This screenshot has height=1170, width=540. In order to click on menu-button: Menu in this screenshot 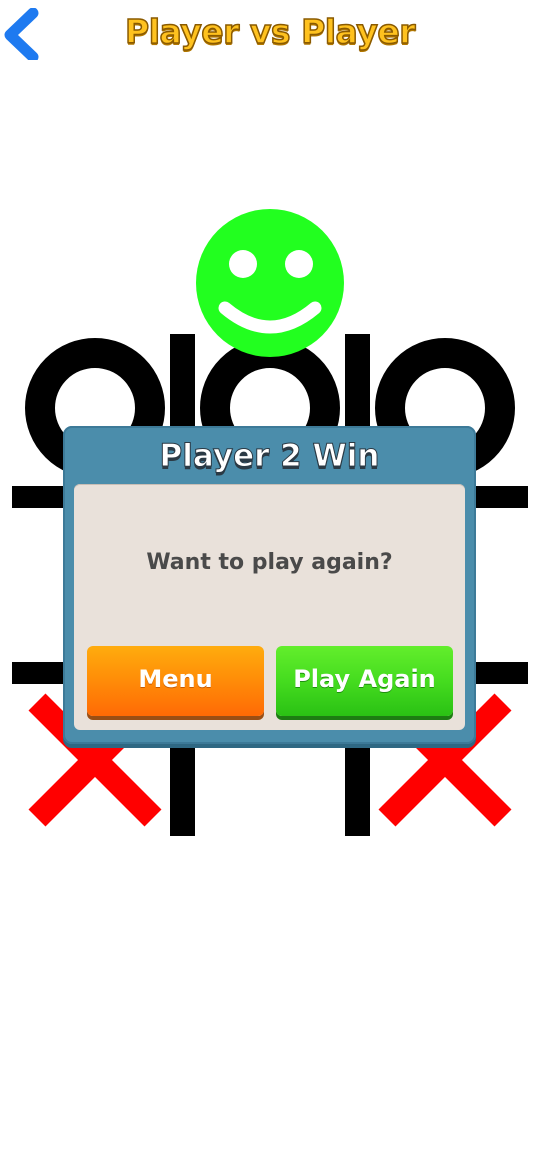, I will do `click(175, 681)`.